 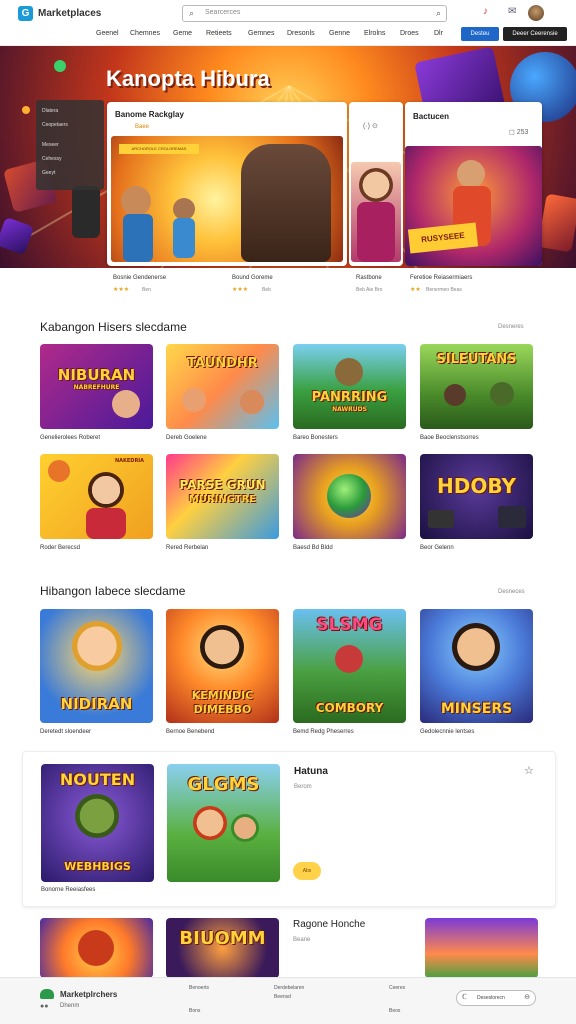 I want to click on game-tile: KEMINDIC DIMEBBO, so click(x=222, y=666).